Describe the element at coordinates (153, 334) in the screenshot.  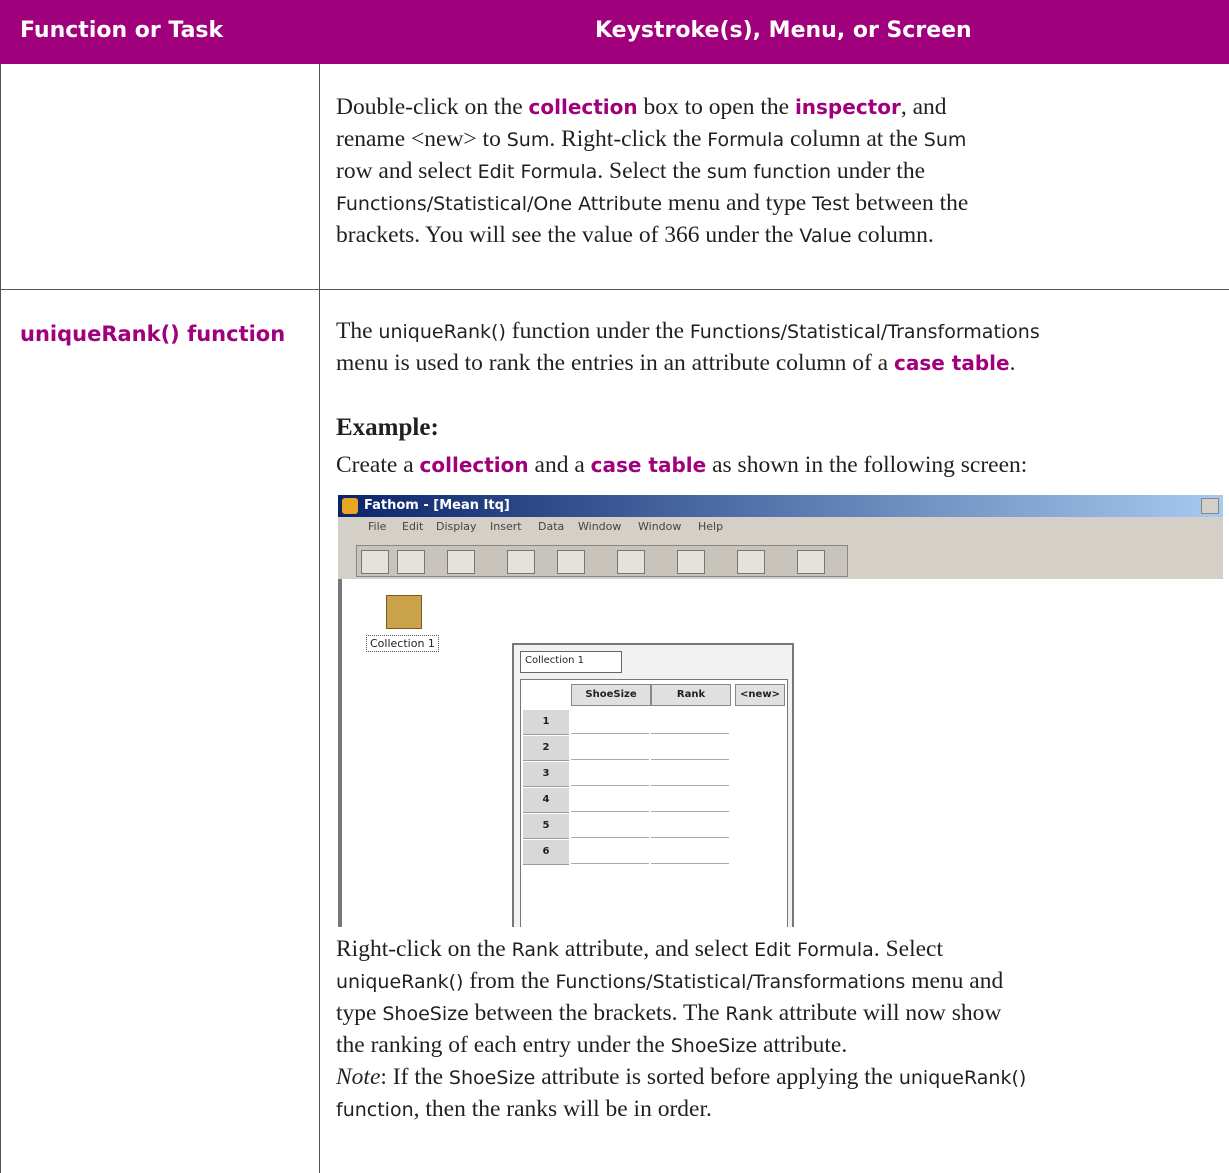
I see `row2-label: uniqueRank() function` at that location.